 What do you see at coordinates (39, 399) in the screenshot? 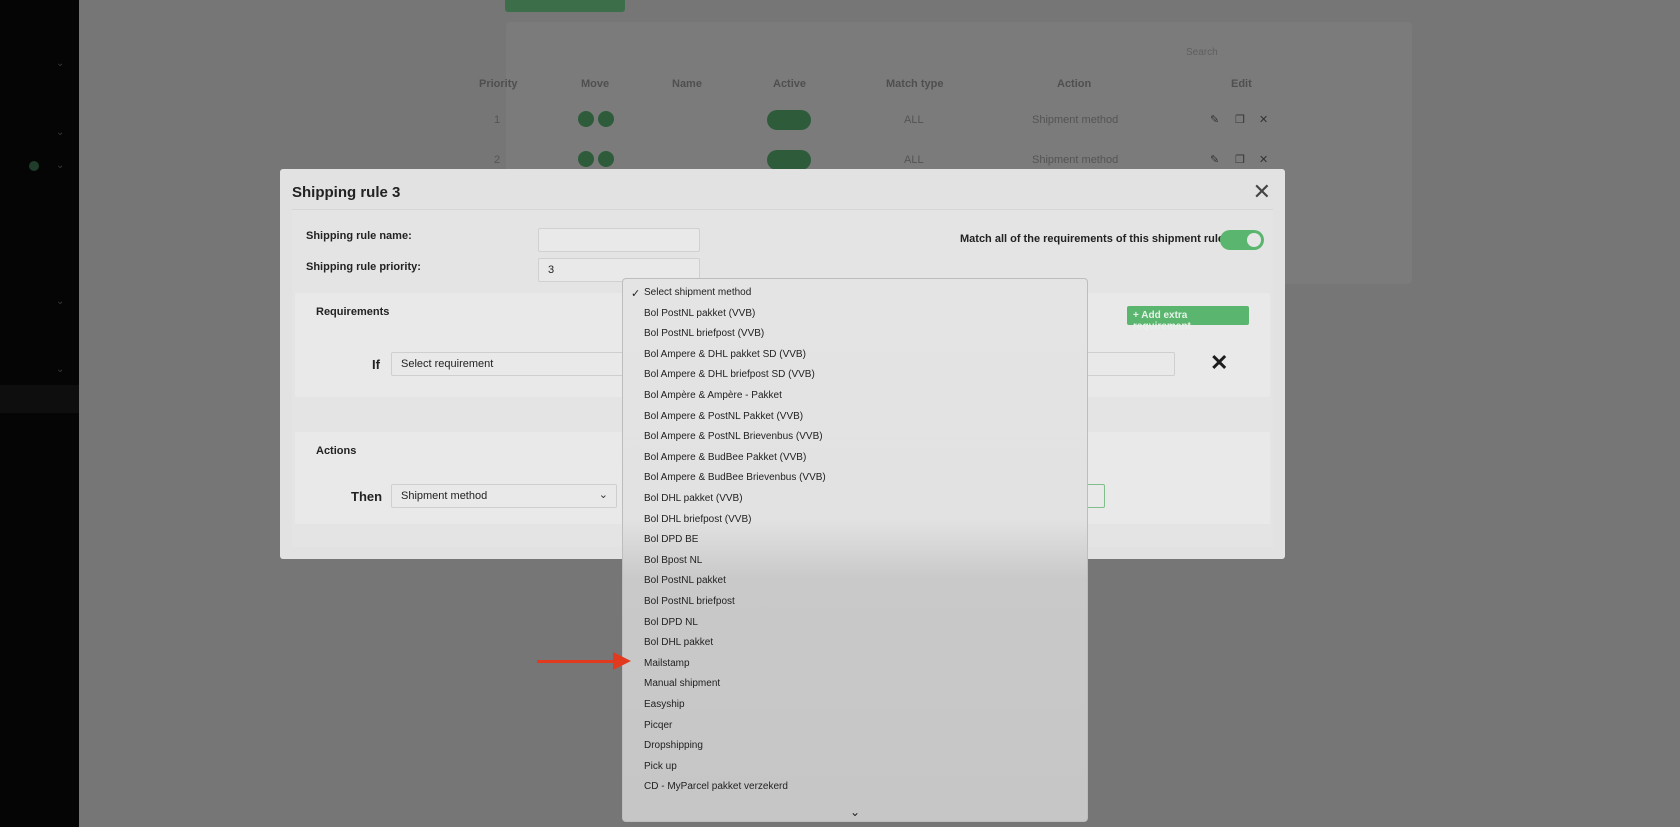
I see `sidebar-active-item` at bounding box center [39, 399].